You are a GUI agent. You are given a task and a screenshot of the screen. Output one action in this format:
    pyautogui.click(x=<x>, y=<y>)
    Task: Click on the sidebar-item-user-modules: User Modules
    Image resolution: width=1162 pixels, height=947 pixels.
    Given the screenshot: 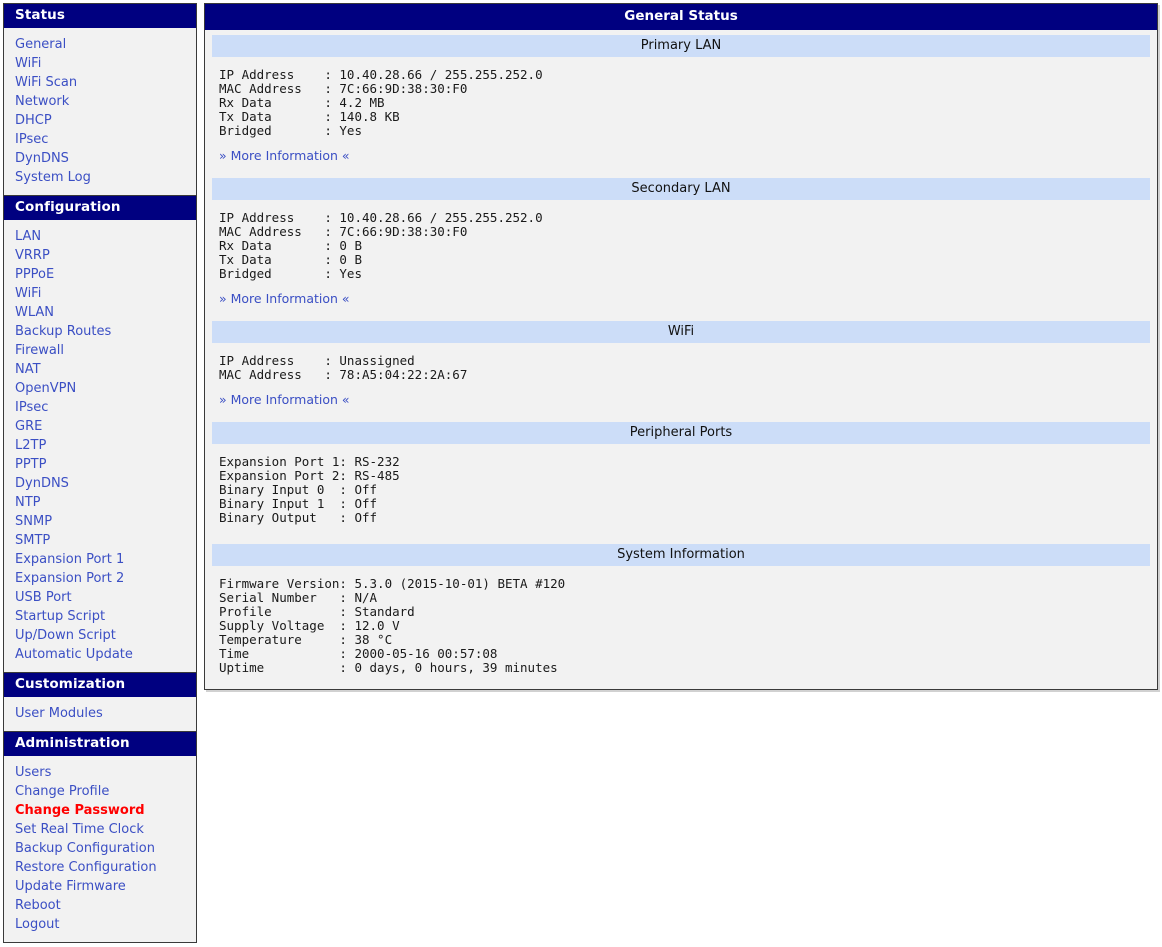 What is the action you would take?
    pyautogui.click(x=100, y=713)
    